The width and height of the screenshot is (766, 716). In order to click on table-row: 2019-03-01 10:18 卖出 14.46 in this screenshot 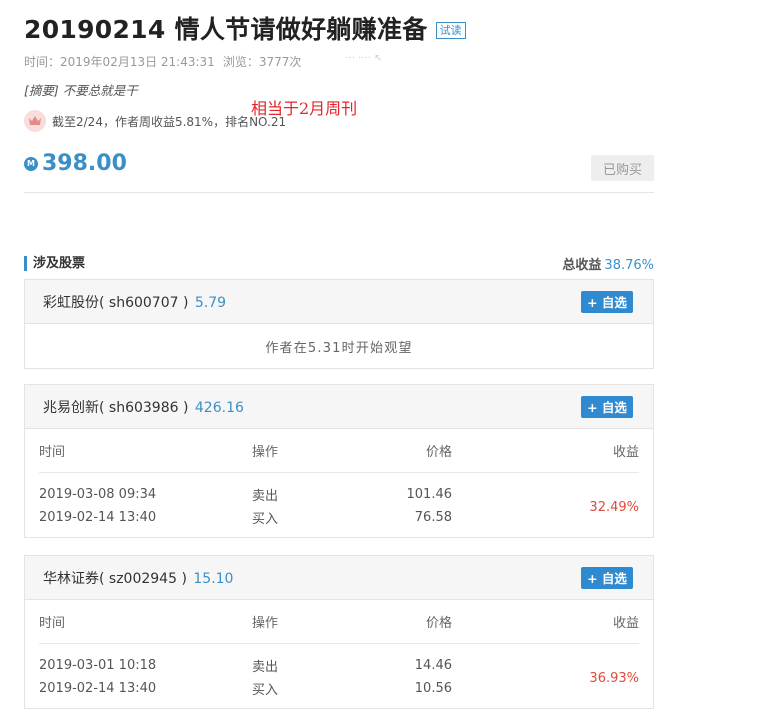, I will do `click(339, 665)`.